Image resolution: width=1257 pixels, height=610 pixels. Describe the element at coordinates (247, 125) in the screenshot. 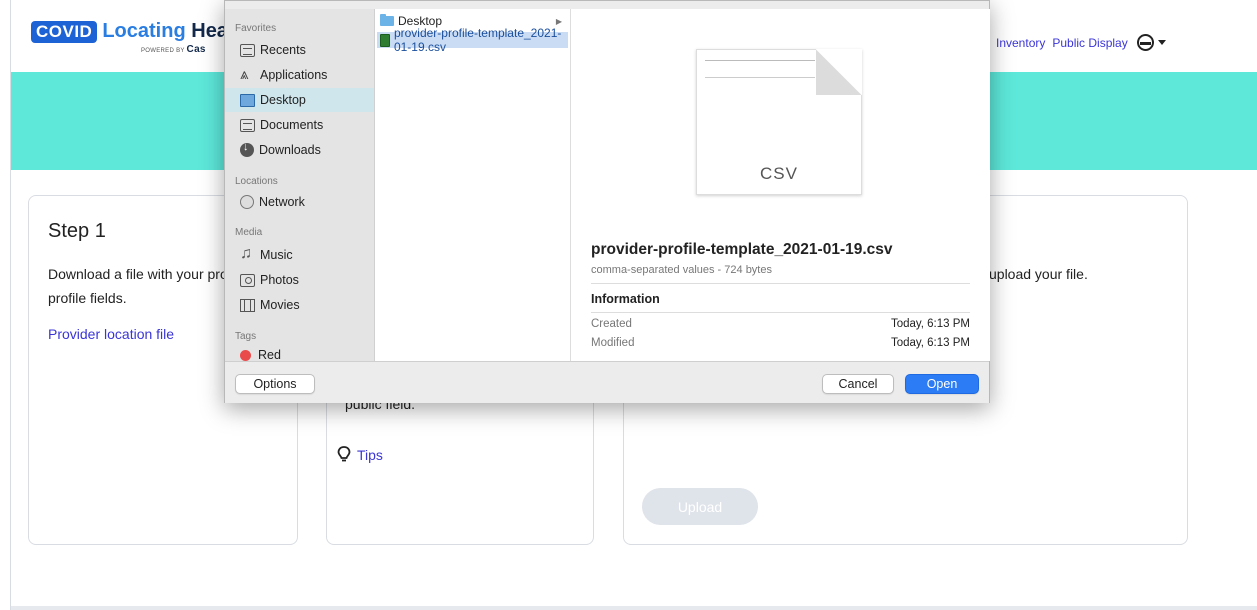

I see `documents-icon` at that location.